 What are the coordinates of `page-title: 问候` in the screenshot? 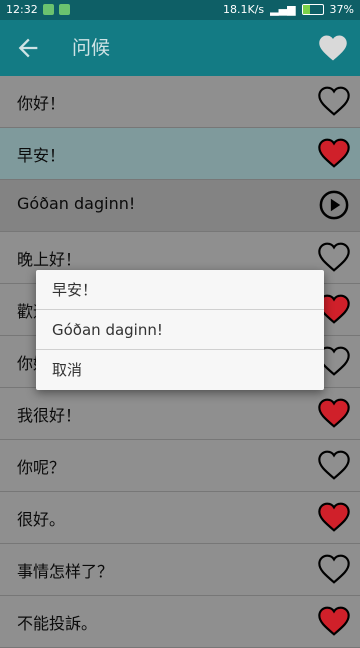 It's located at (91, 48).